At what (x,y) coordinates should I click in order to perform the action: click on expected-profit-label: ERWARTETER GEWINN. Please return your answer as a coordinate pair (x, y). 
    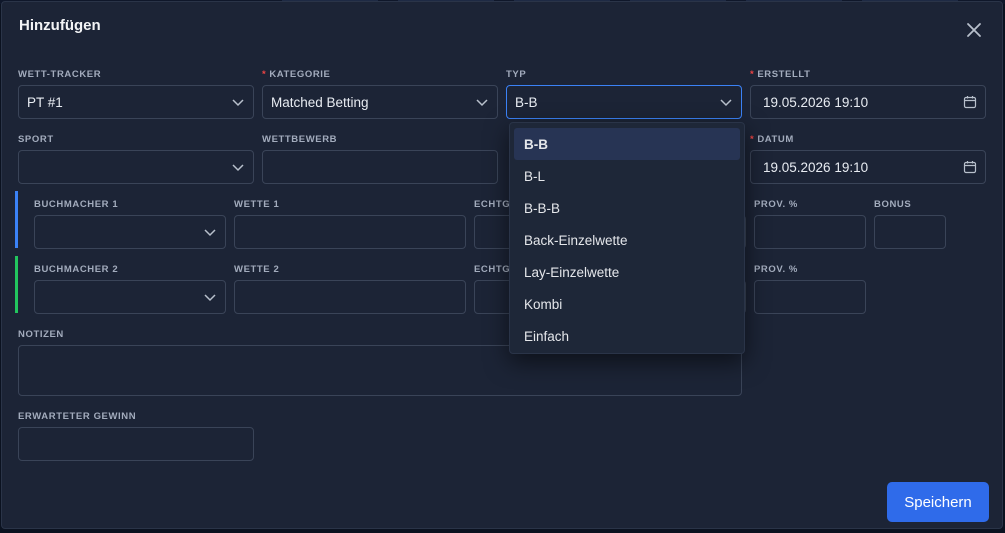
    Looking at the image, I should click on (77, 416).